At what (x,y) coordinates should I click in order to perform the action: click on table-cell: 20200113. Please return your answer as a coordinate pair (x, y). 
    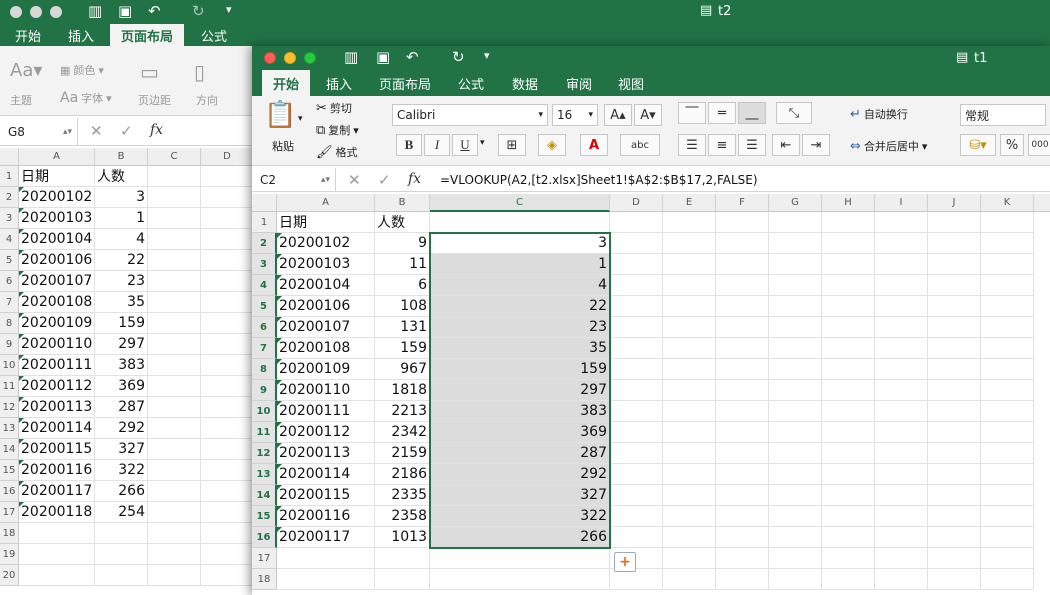
    Looking at the image, I should click on (57, 407).